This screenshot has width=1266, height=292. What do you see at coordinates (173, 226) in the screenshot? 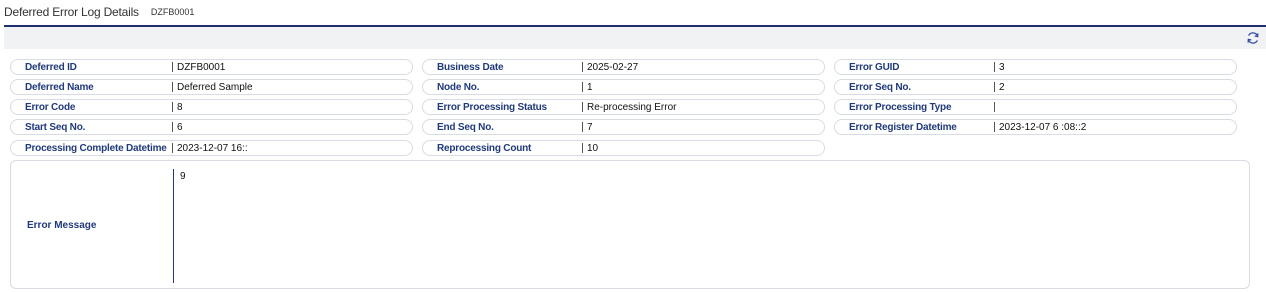
I see `error-message-divider` at bounding box center [173, 226].